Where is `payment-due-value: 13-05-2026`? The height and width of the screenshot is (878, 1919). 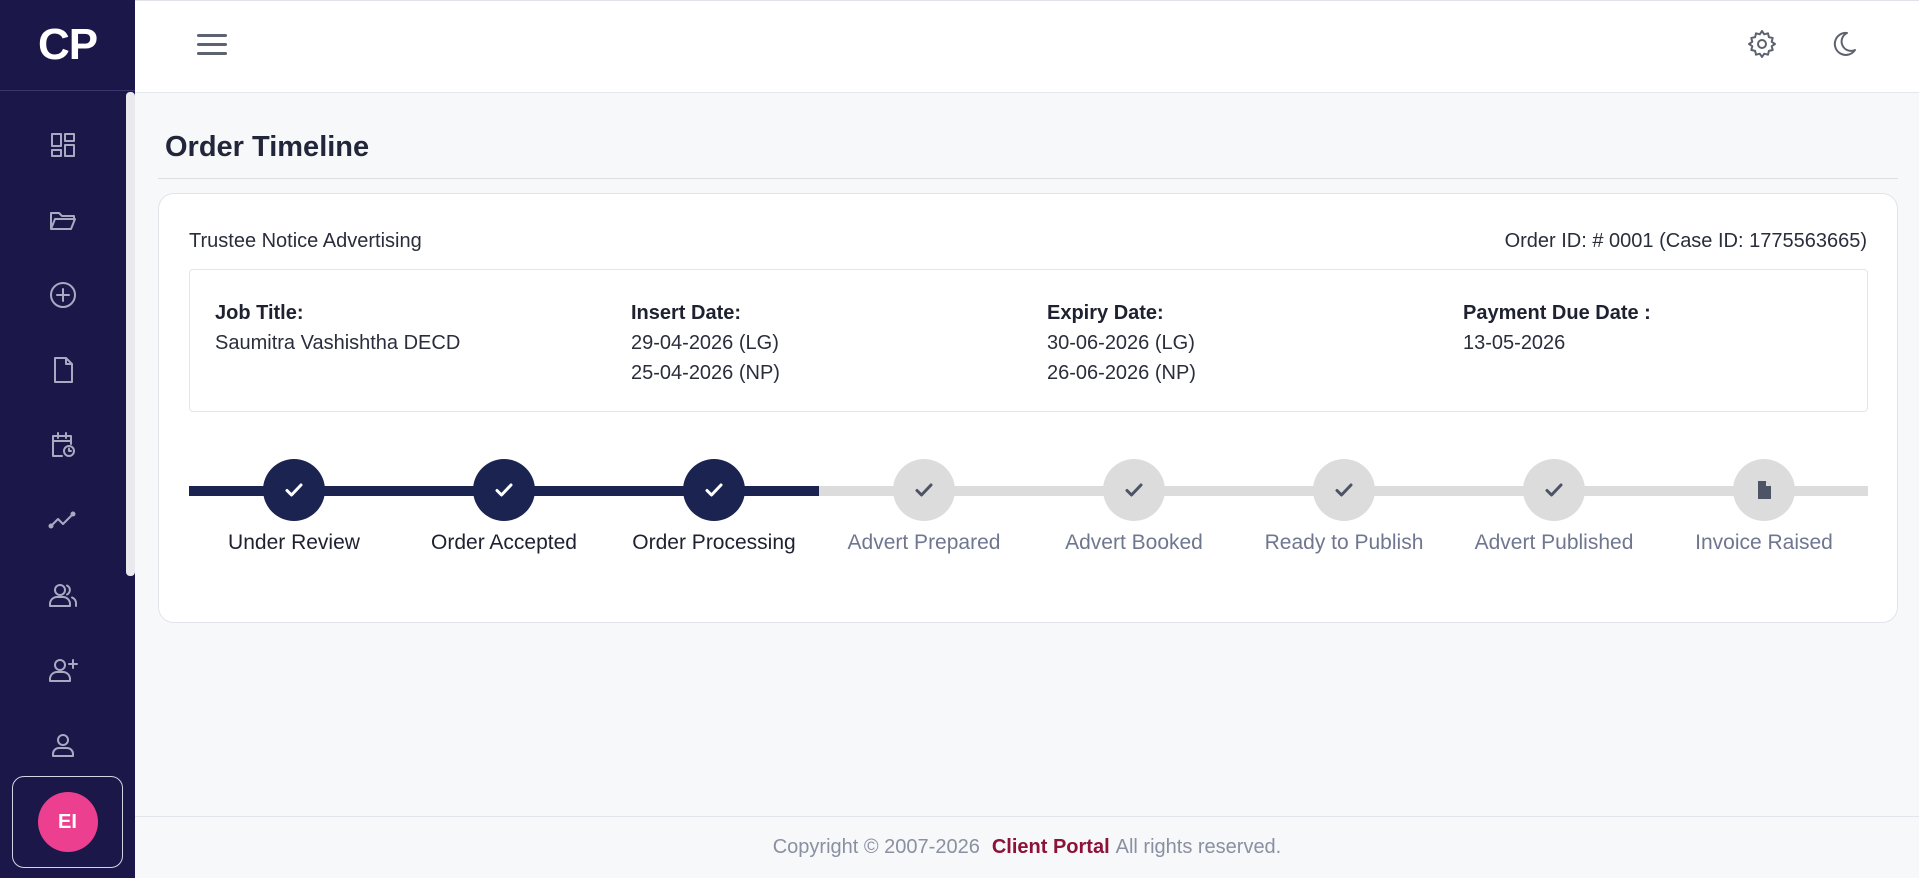 payment-due-value: 13-05-2026 is located at coordinates (1514, 343).